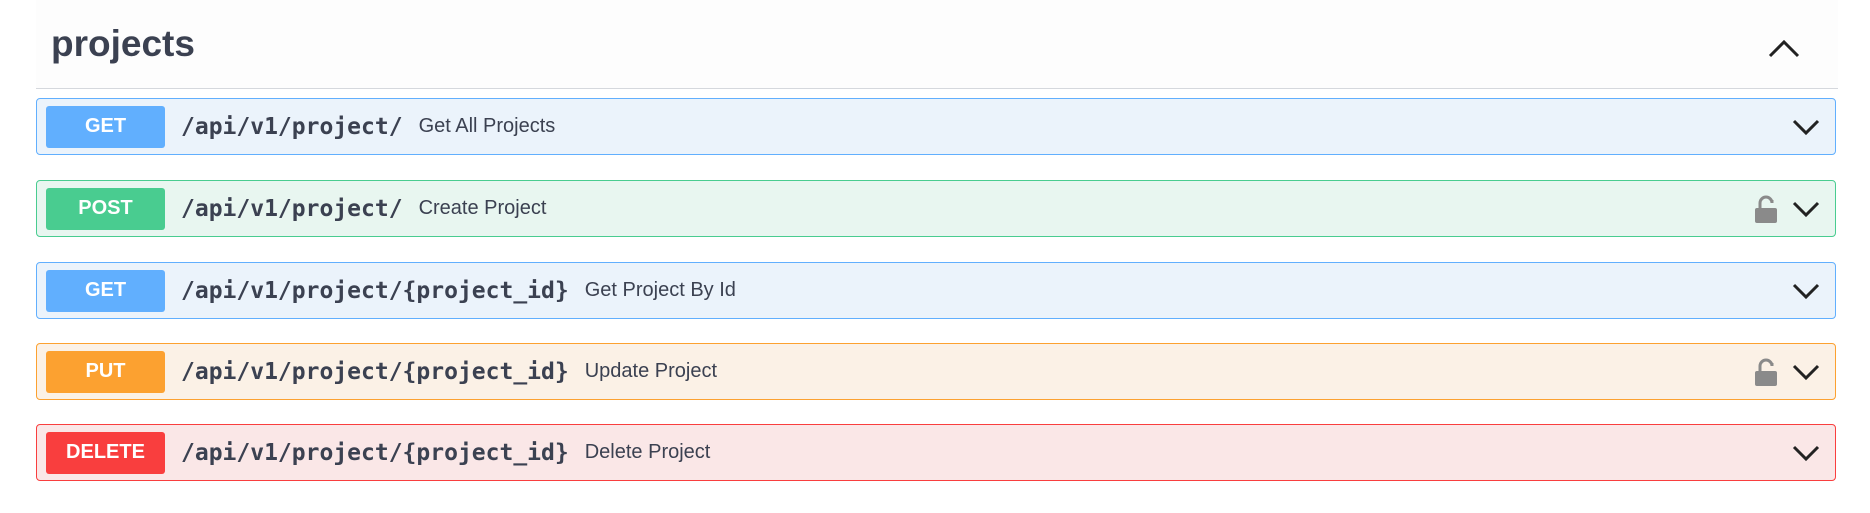 Image resolution: width=1870 pixels, height=513 pixels. I want to click on operation-summary: Update Project, so click(651, 371).